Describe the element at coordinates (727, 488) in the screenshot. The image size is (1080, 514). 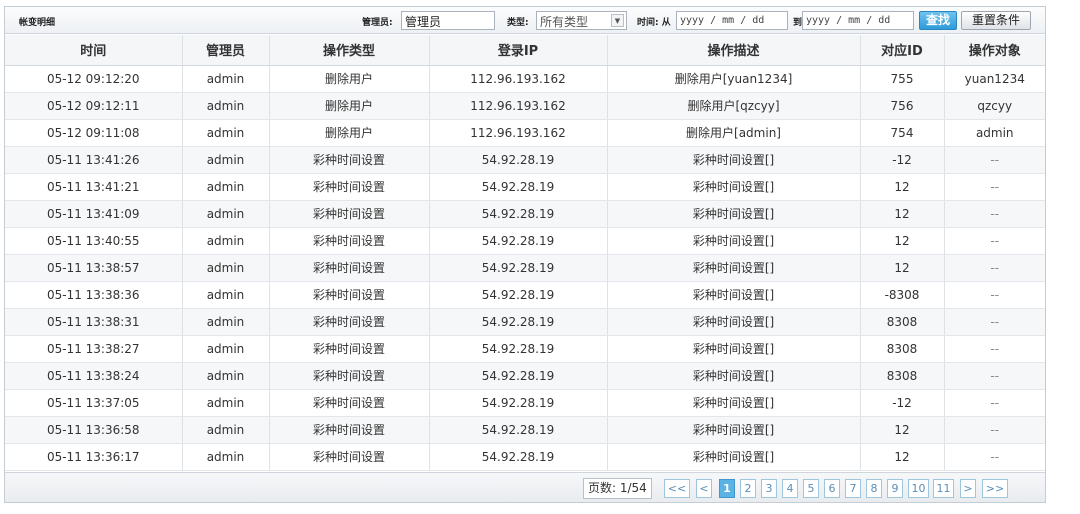
I see `page-button-1: 1` at that location.